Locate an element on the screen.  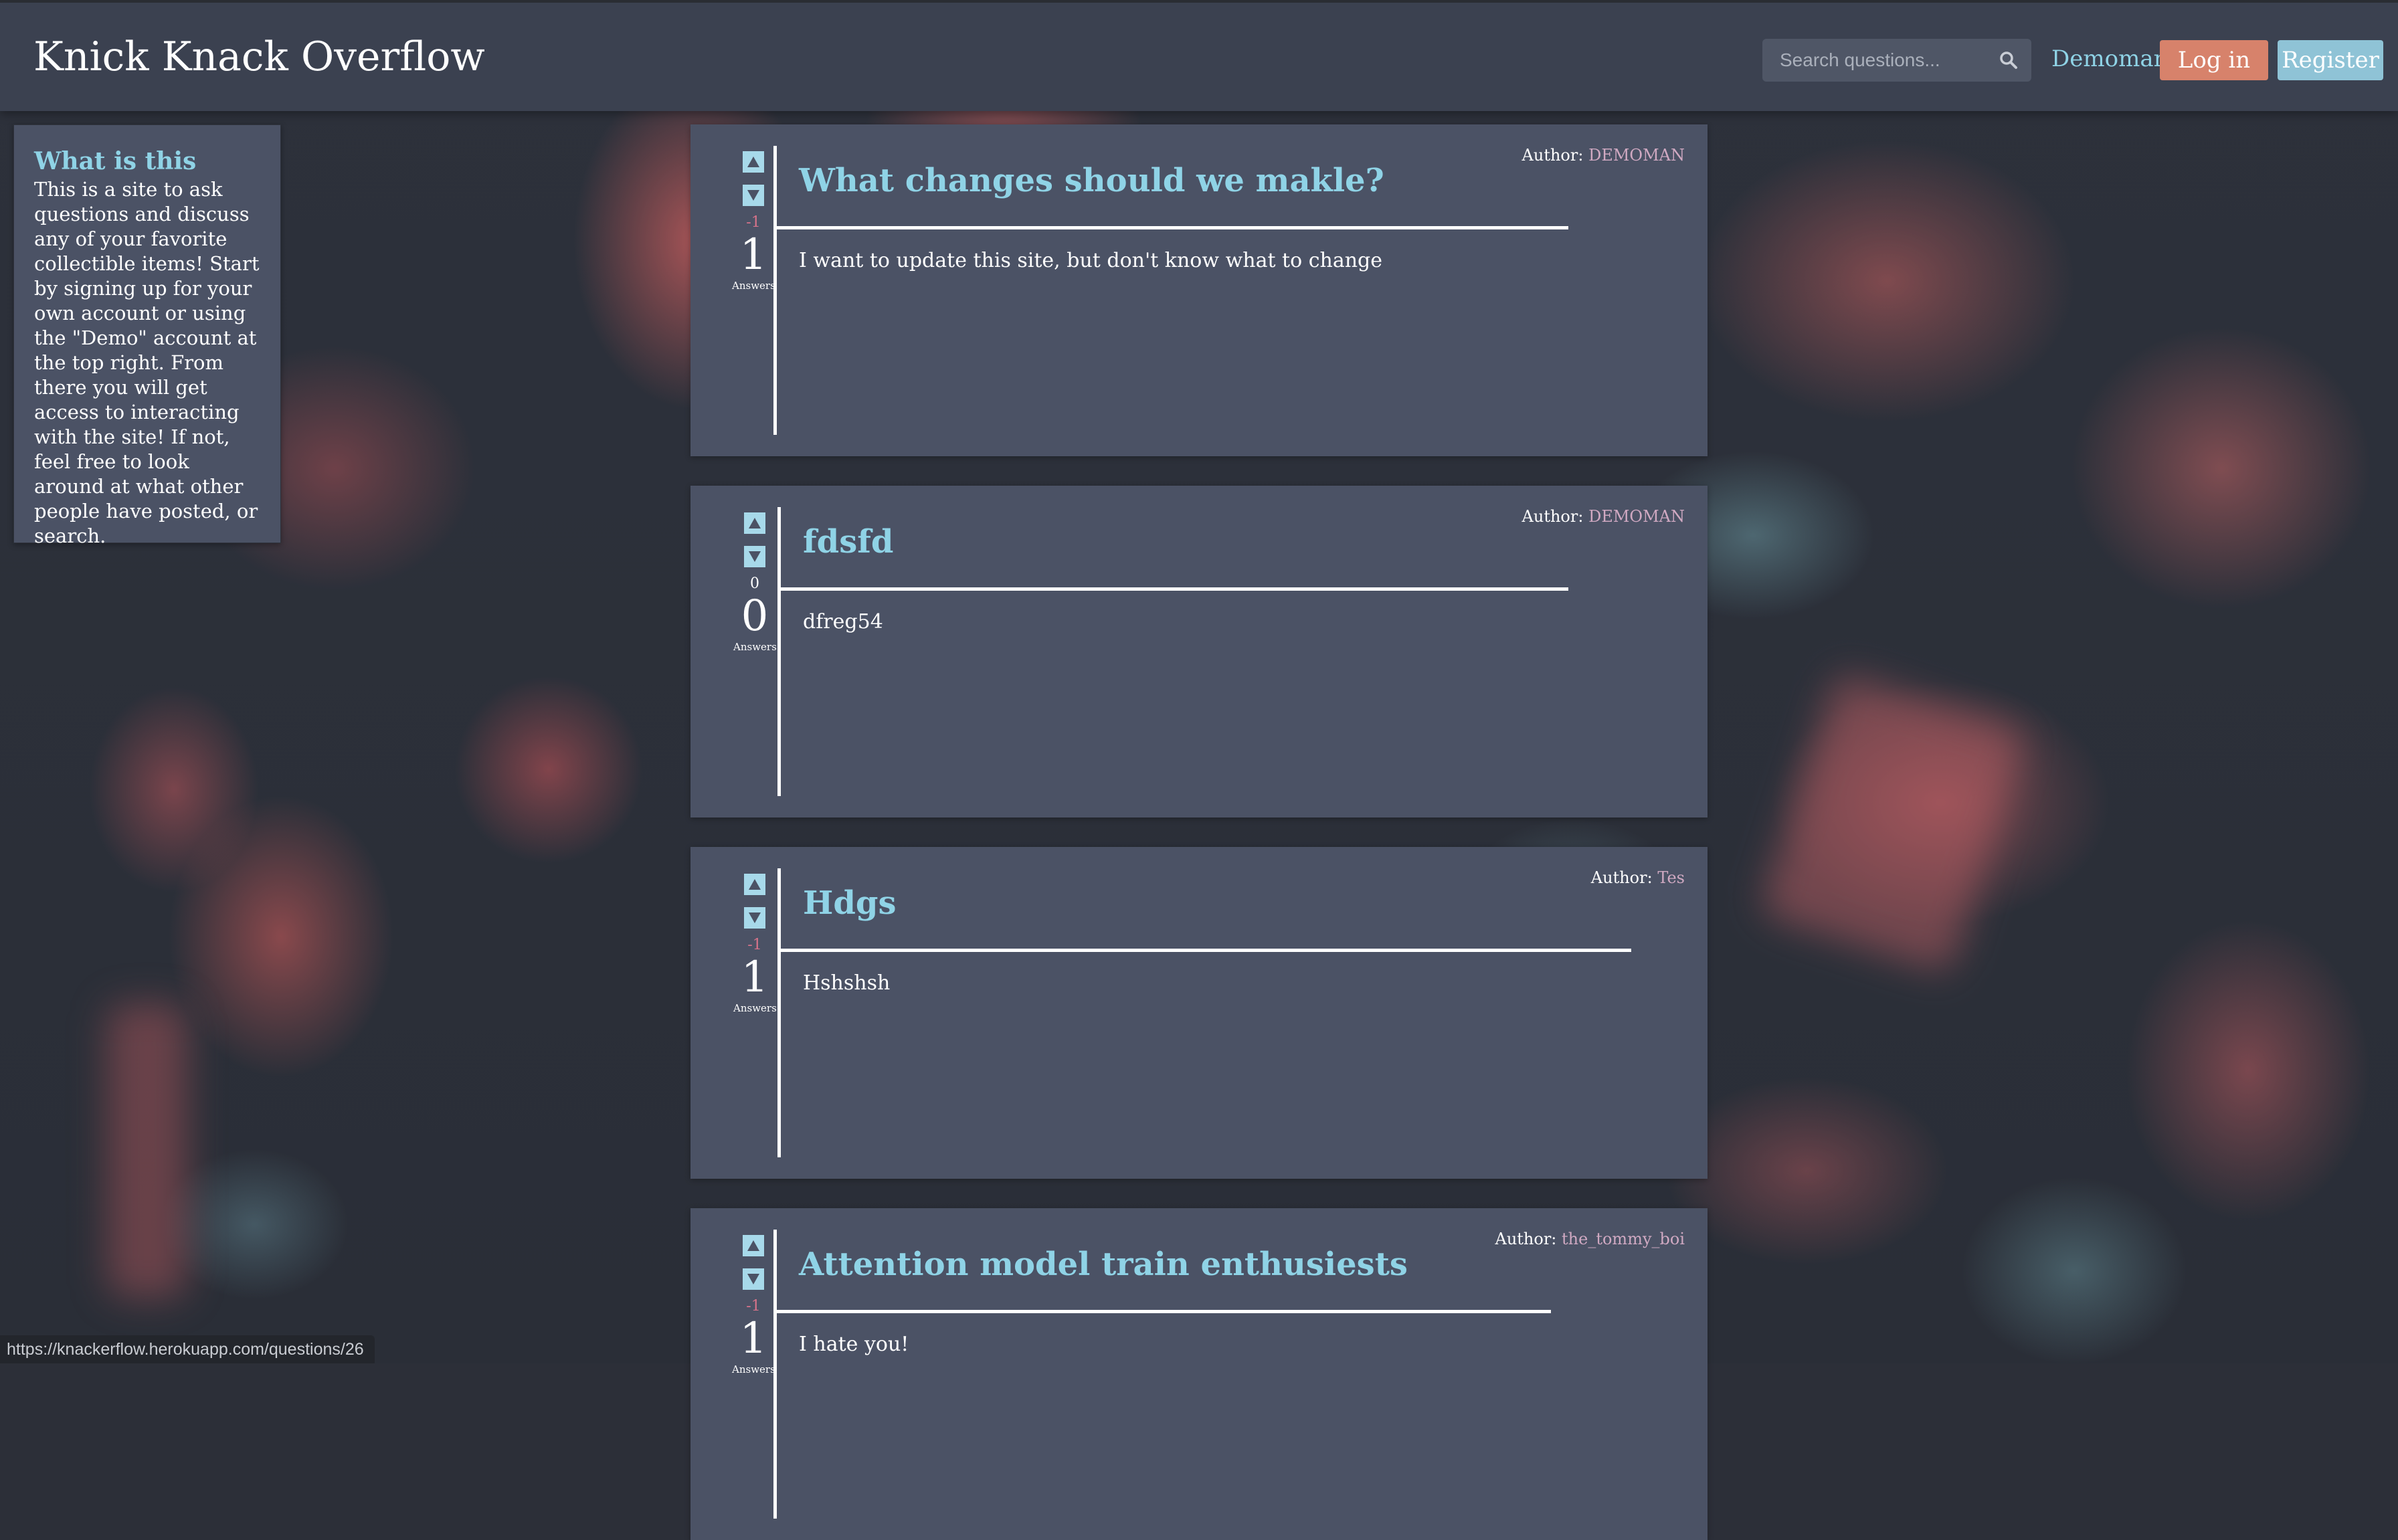
author-line: Author: Tes is located at coordinates (1638, 877).